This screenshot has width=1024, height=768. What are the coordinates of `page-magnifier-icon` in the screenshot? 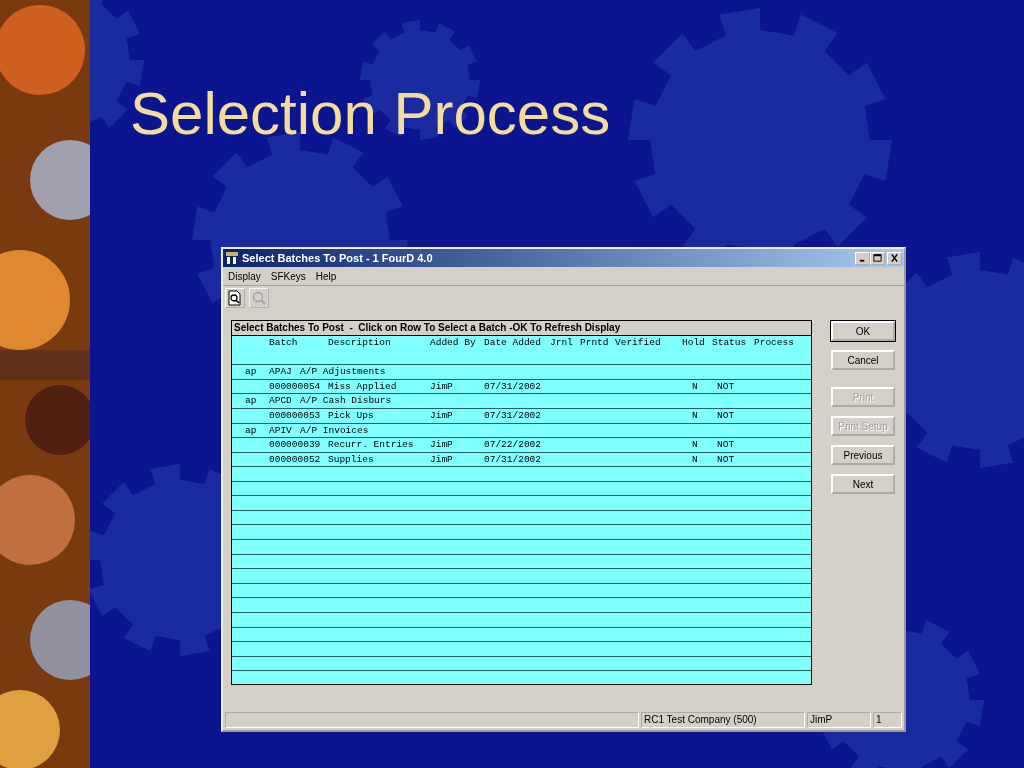 It's located at (235, 298).